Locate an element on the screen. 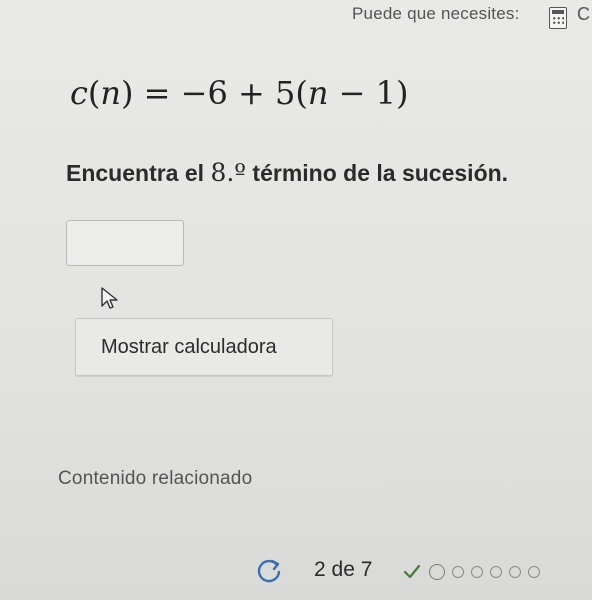 This screenshot has width=592, height=600. formula-rhs-prefix: = −6 + 5( is located at coordinates (225, 93).